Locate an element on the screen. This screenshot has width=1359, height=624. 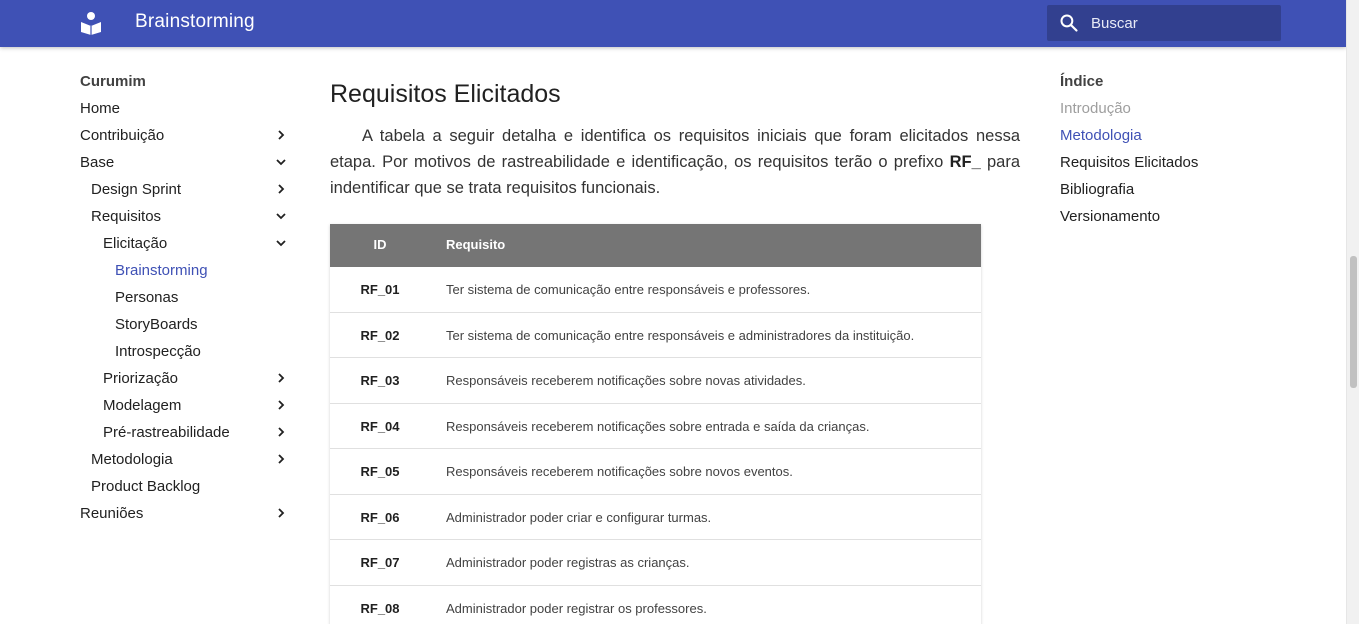
toc-item-requisitos-elicitados: Requisitos Elicitados is located at coordinates (1170, 162).